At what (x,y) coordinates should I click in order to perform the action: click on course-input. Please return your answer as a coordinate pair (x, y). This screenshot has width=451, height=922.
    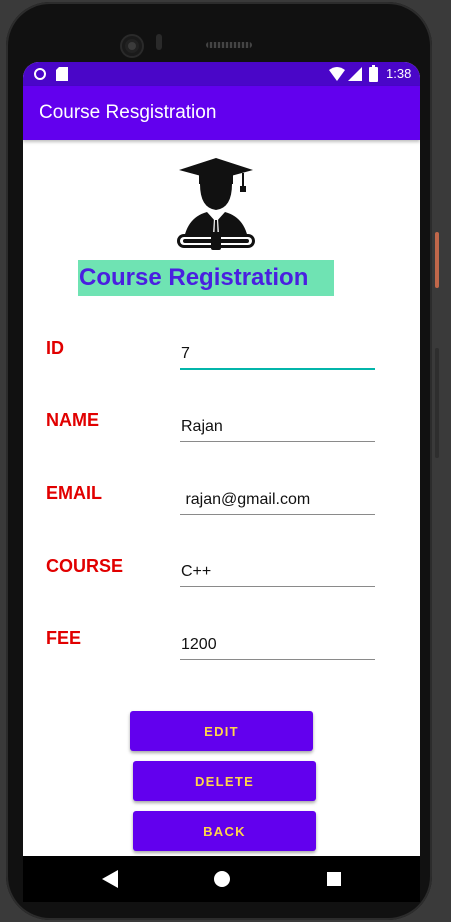
    Looking at the image, I should click on (278, 572).